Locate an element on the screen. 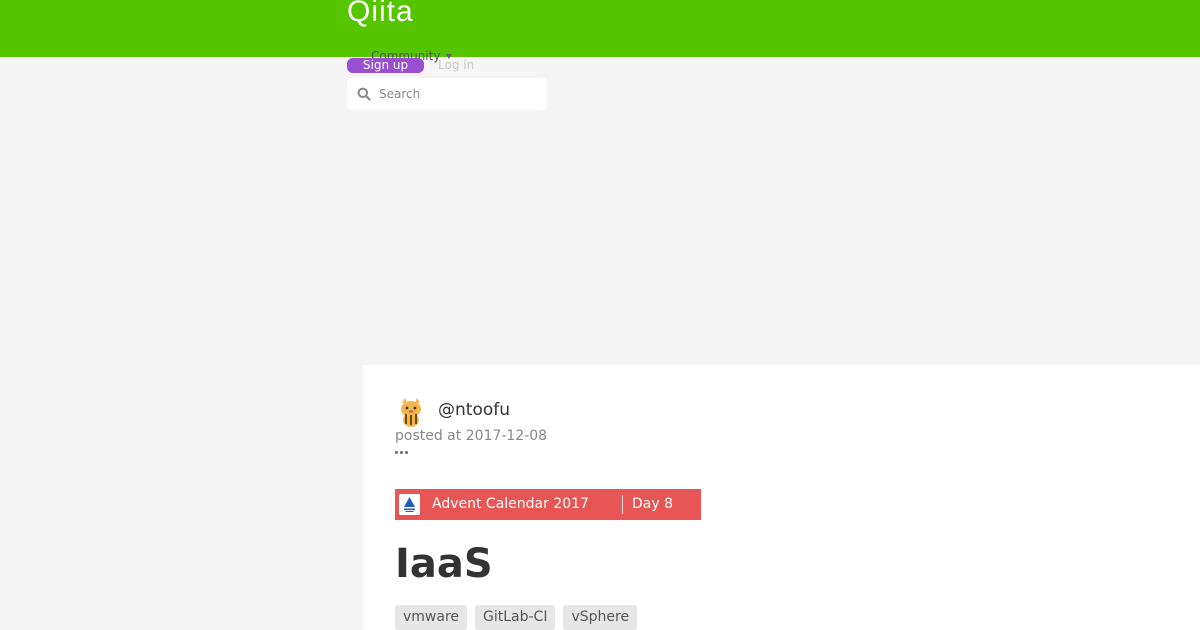 Image resolution: width=1200 pixels, height=630 pixels. more-icon is located at coordinates (401, 452).